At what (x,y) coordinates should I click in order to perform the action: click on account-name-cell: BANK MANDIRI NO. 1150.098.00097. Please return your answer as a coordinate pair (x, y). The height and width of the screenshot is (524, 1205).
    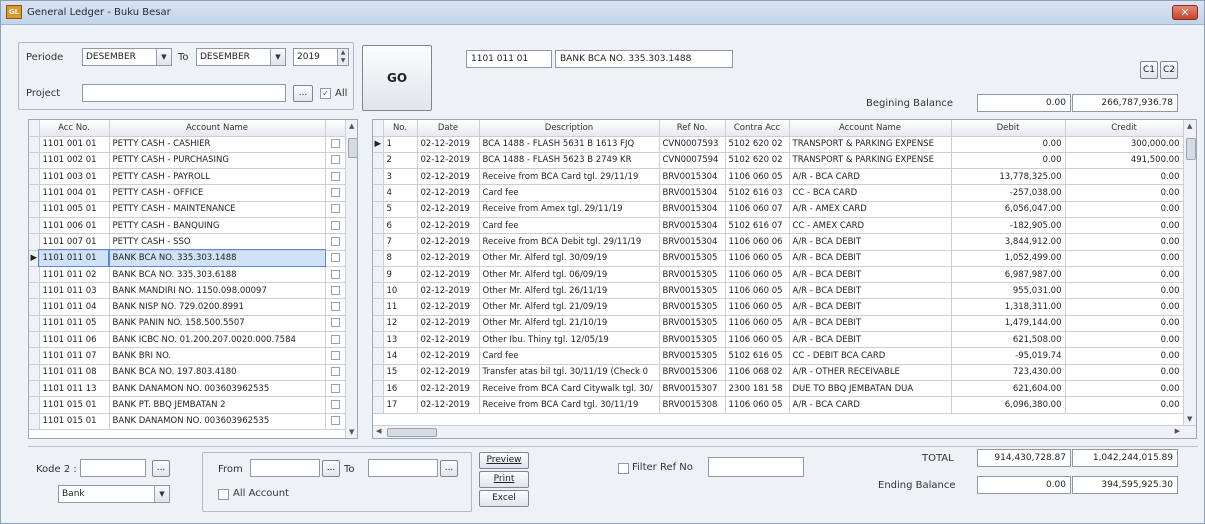
    Looking at the image, I should click on (217, 291).